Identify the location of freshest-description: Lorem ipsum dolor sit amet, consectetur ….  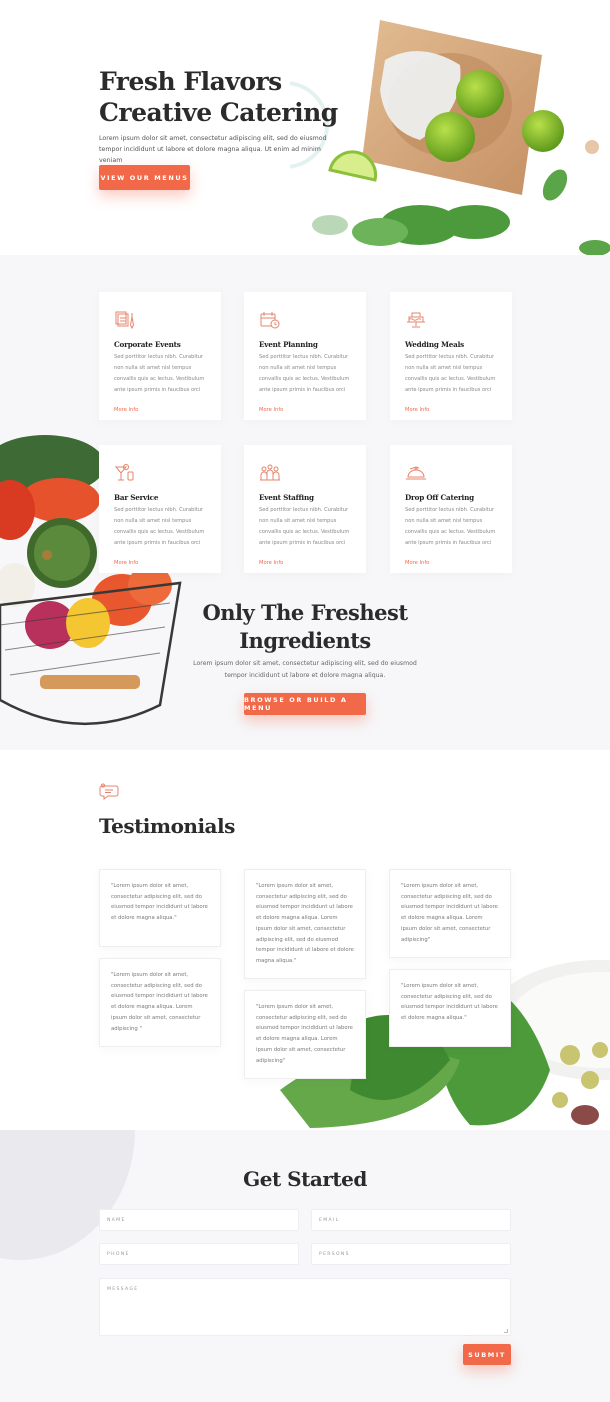
(305, 669).